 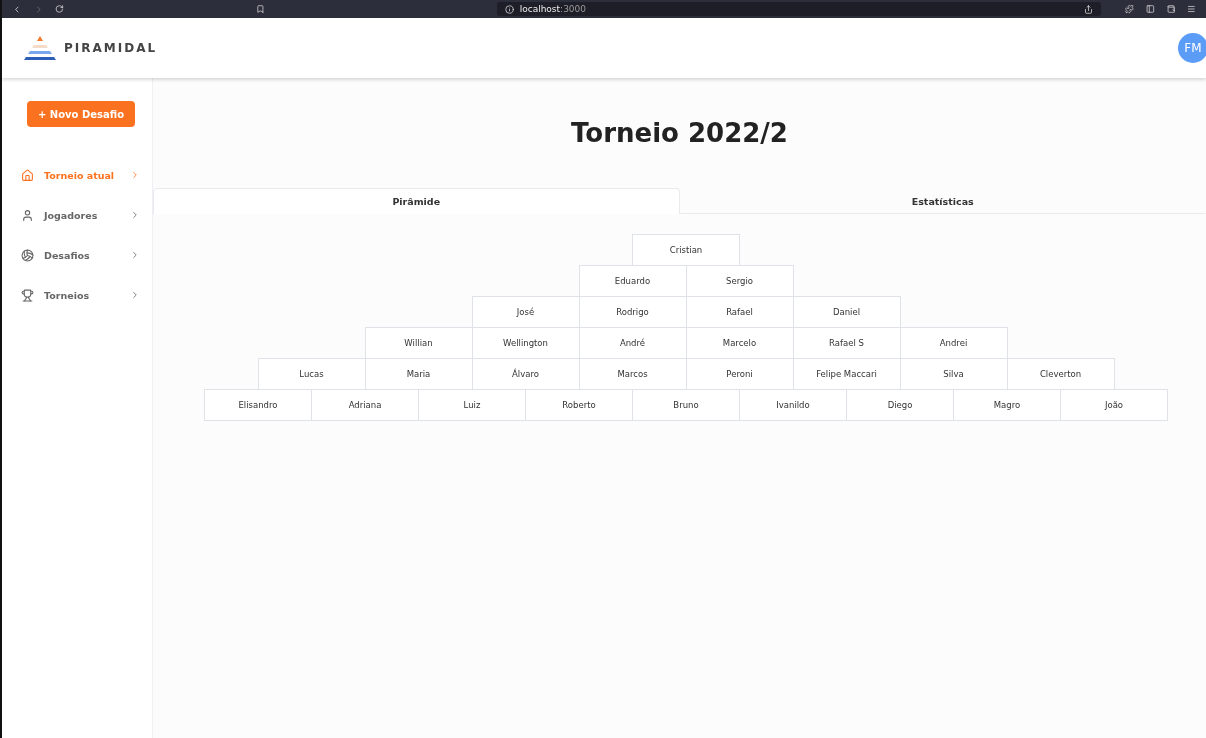 What do you see at coordinates (27, 295) in the screenshot?
I see `trophy-icon` at bounding box center [27, 295].